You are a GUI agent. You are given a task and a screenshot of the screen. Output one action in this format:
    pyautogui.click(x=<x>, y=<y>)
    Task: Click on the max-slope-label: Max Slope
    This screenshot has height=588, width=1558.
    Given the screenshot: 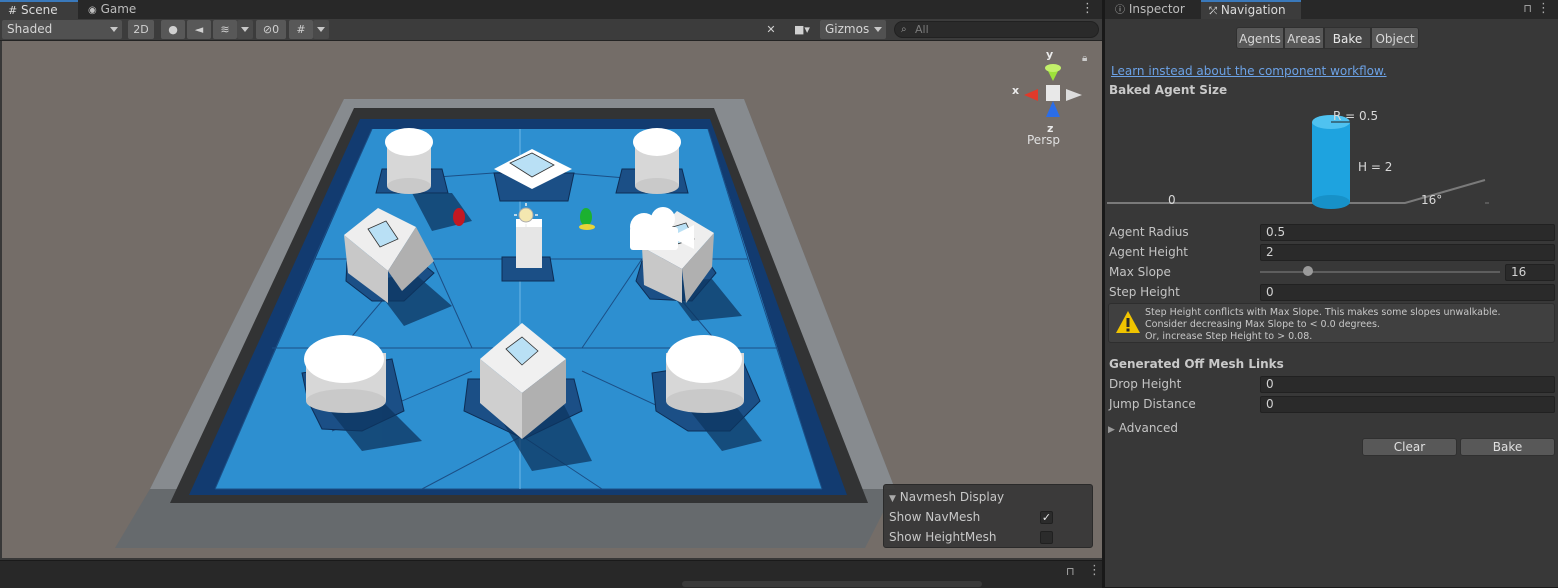 What is the action you would take?
    pyautogui.click(x=1140, y=272)
    